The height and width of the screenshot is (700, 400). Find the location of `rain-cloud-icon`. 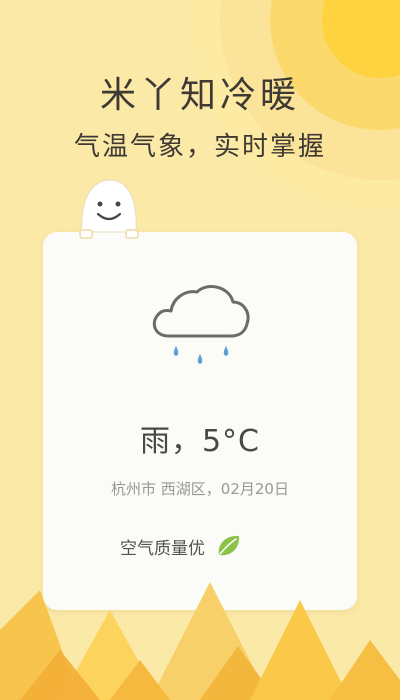

rain-cloud-icon is located at coordinates (201, 324).